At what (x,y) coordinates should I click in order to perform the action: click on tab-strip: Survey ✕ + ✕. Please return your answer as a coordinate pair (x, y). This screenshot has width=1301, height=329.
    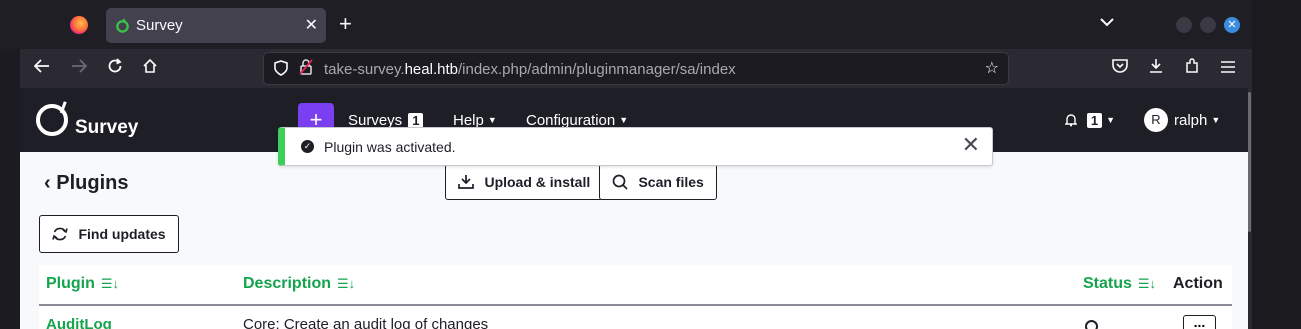
    Looking at the image, I should click on (626, 24).